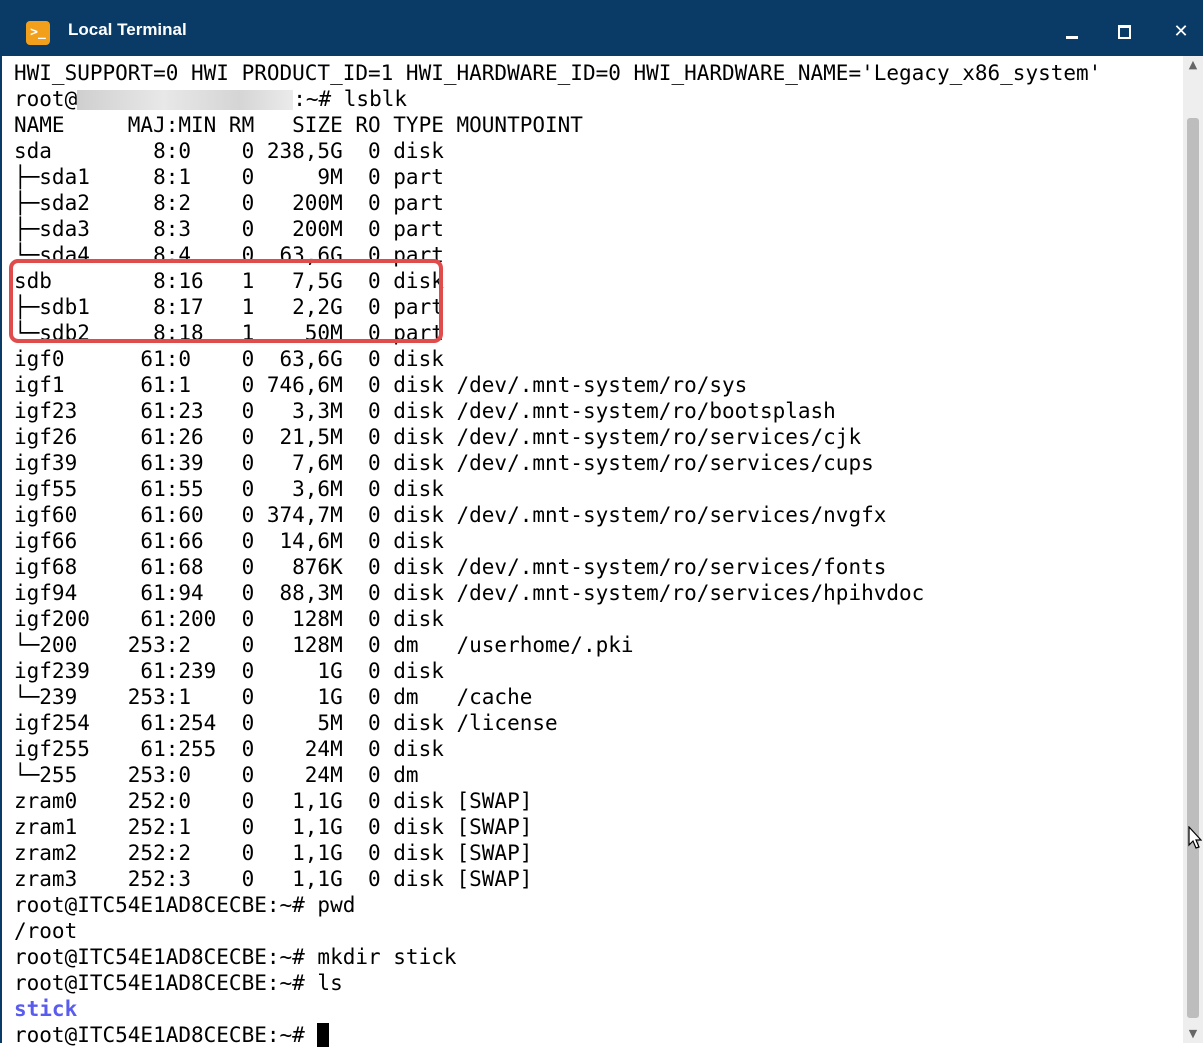  I want to click on terminal-line: zram1 252:1 0 1,1G 0 disk [SWAP], so click(273, 827).